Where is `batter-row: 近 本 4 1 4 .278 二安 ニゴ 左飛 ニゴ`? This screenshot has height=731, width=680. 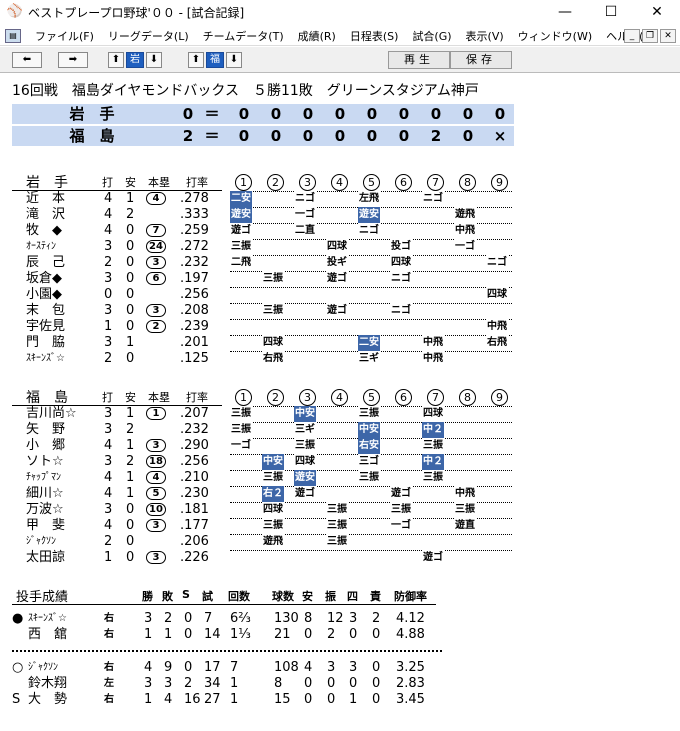
batter-row: 近 本 4 1 4 .278 二安 ニゴ 左飛 ニゴ is located at coordinates (272, 199).